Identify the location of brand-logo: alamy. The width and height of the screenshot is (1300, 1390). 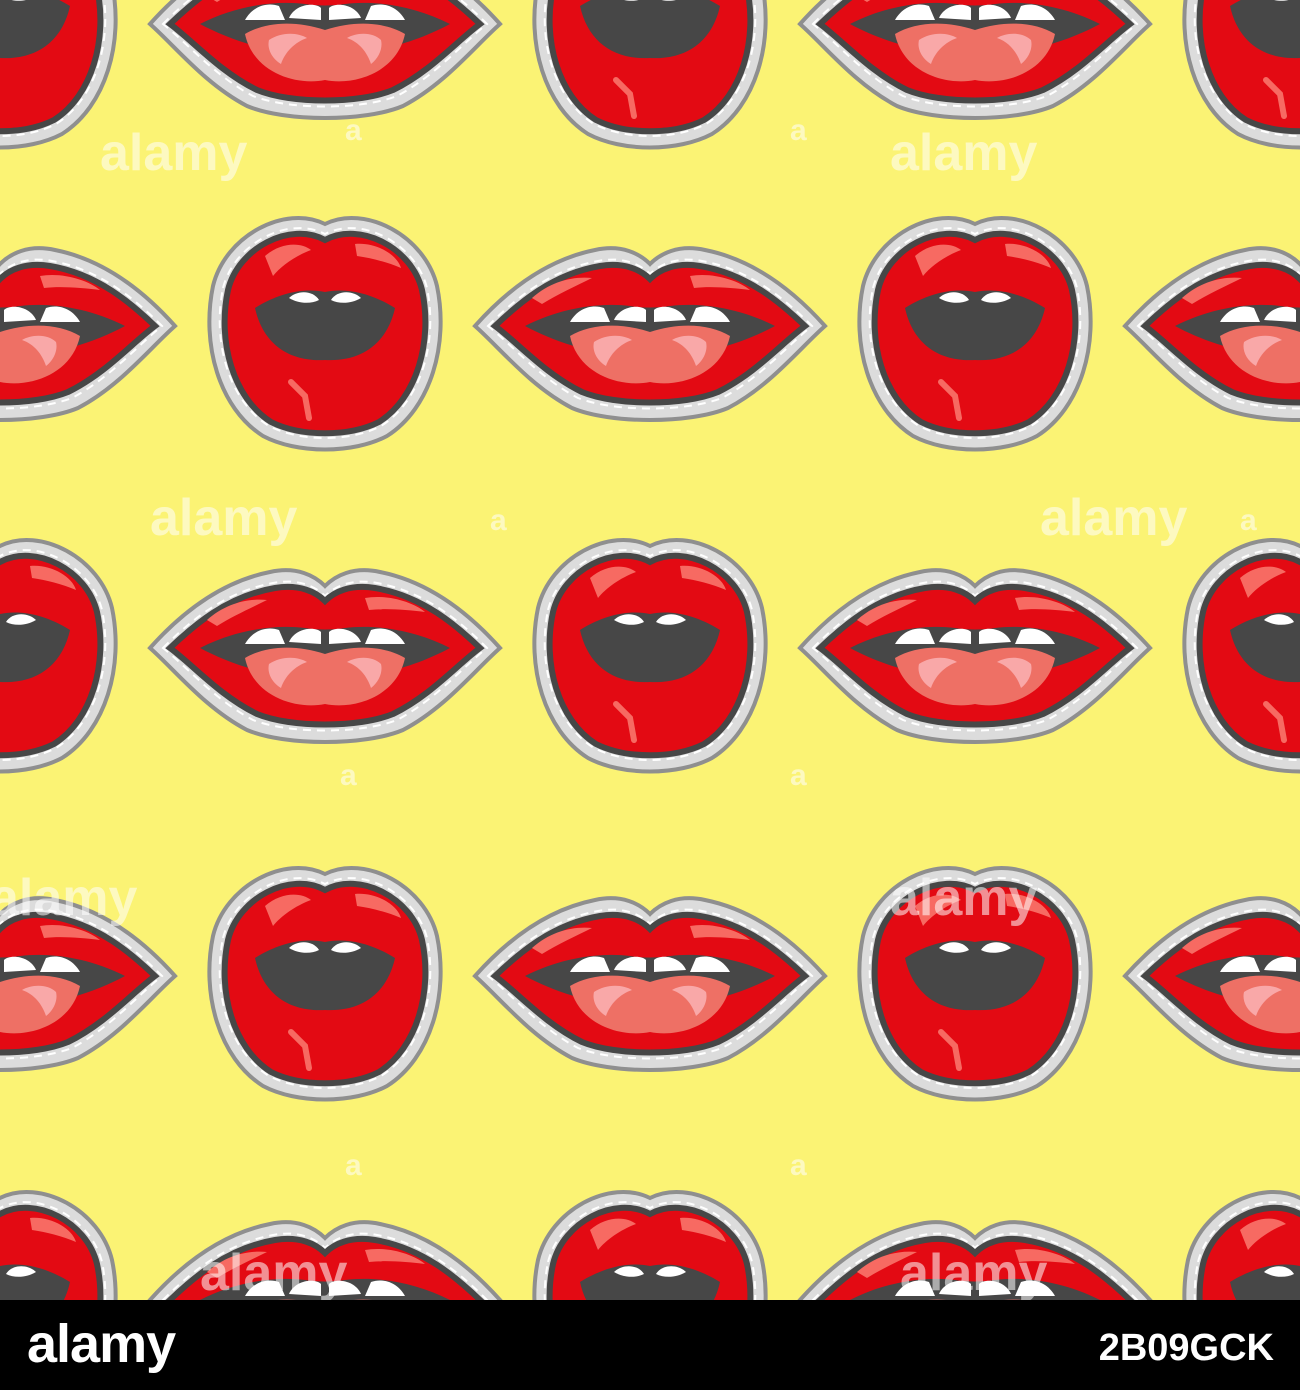
(101, 1344).